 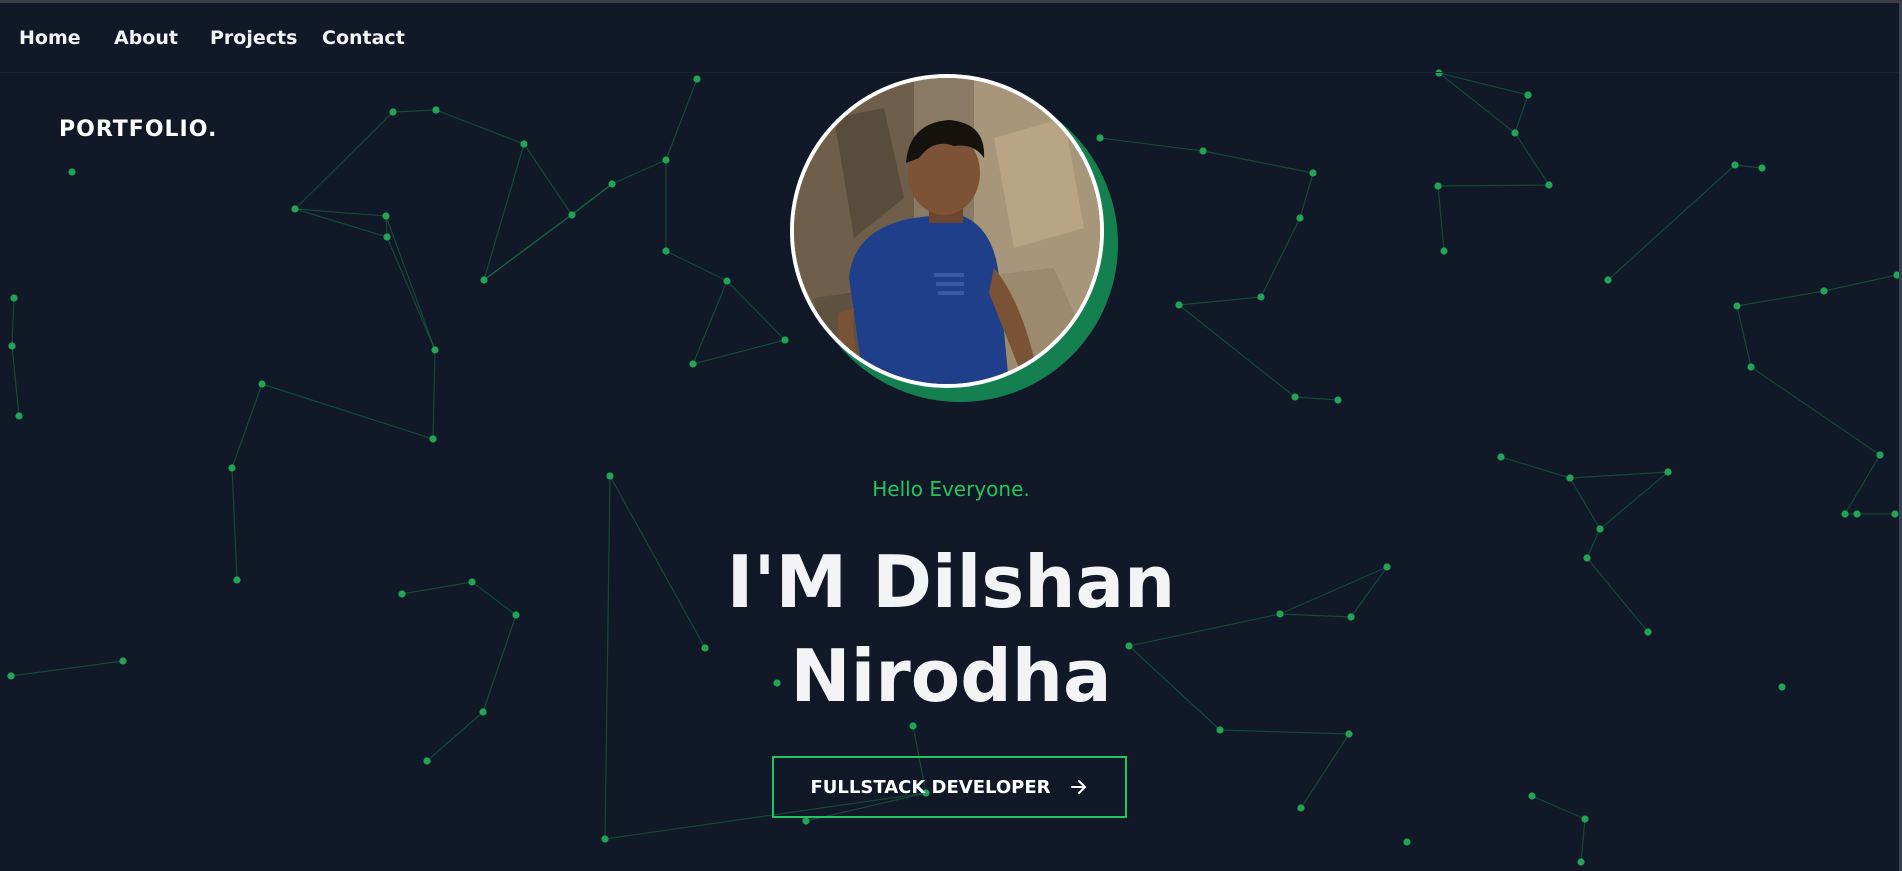 I want to click on brand-logo: PORTFOLIO., so click(x=138, y=129).